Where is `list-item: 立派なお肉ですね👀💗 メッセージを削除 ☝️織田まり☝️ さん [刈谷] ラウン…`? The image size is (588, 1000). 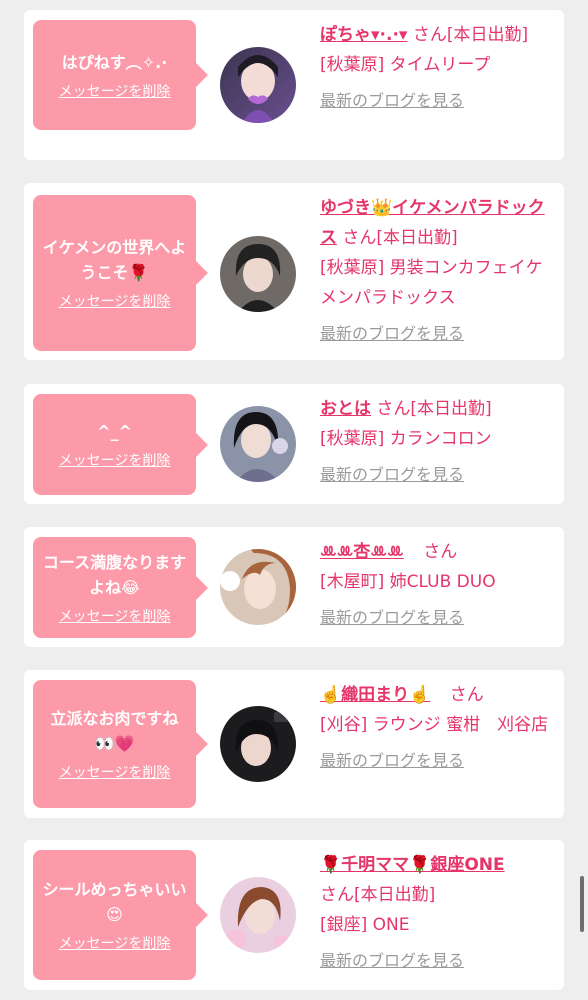
list-item: 立派なお肉ですね👀💗 メッセージを削除 ☝️織田まり☝️ さん [刈谷] ラウン… is located at coordinates (294, 744).